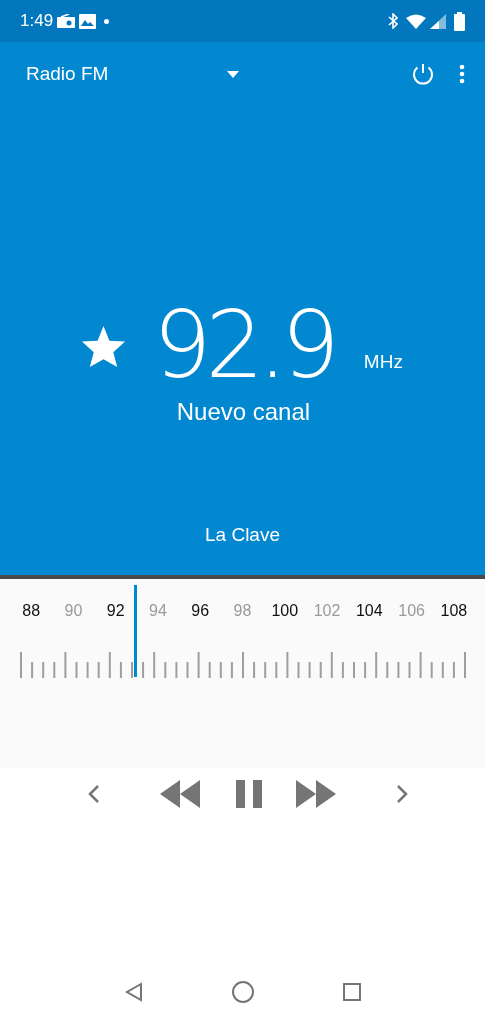 The height and width of the screenshot is (1024, 485). I want to click on app-title: Radio FM, so click(67, 73).